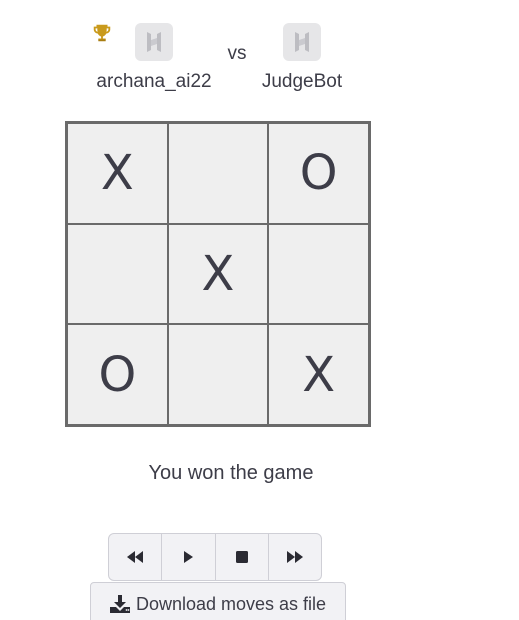  Describe the element at coordinates (102, 33) in the screenshot. I see `trophy-icon` at that location.